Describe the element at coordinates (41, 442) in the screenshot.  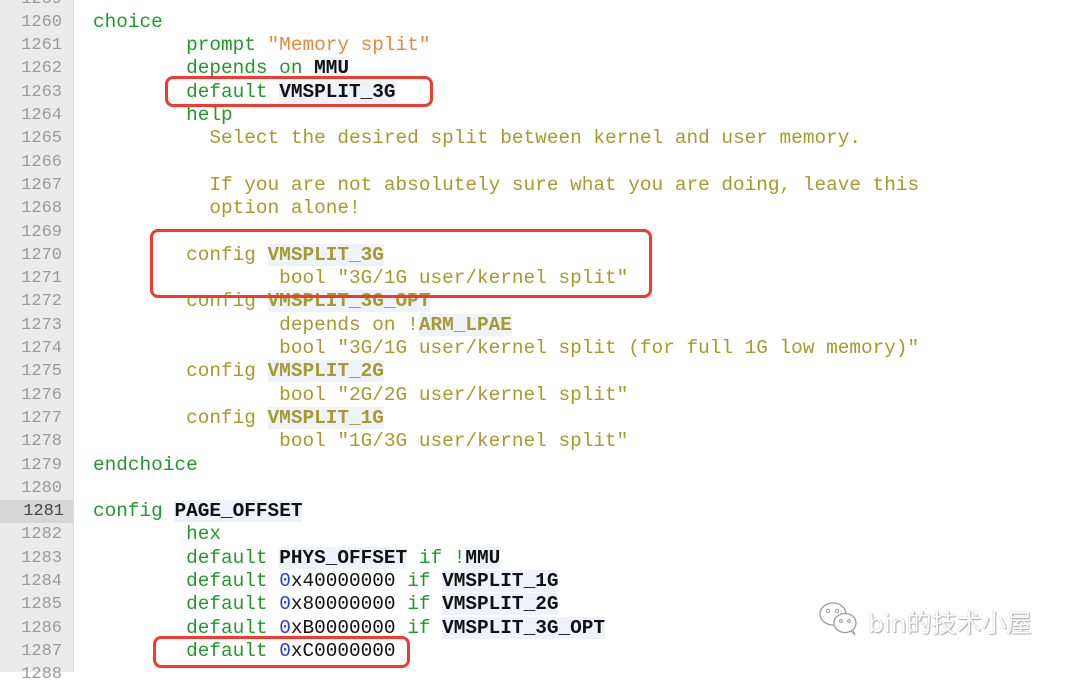
I see `line-number: 1278` at that location.